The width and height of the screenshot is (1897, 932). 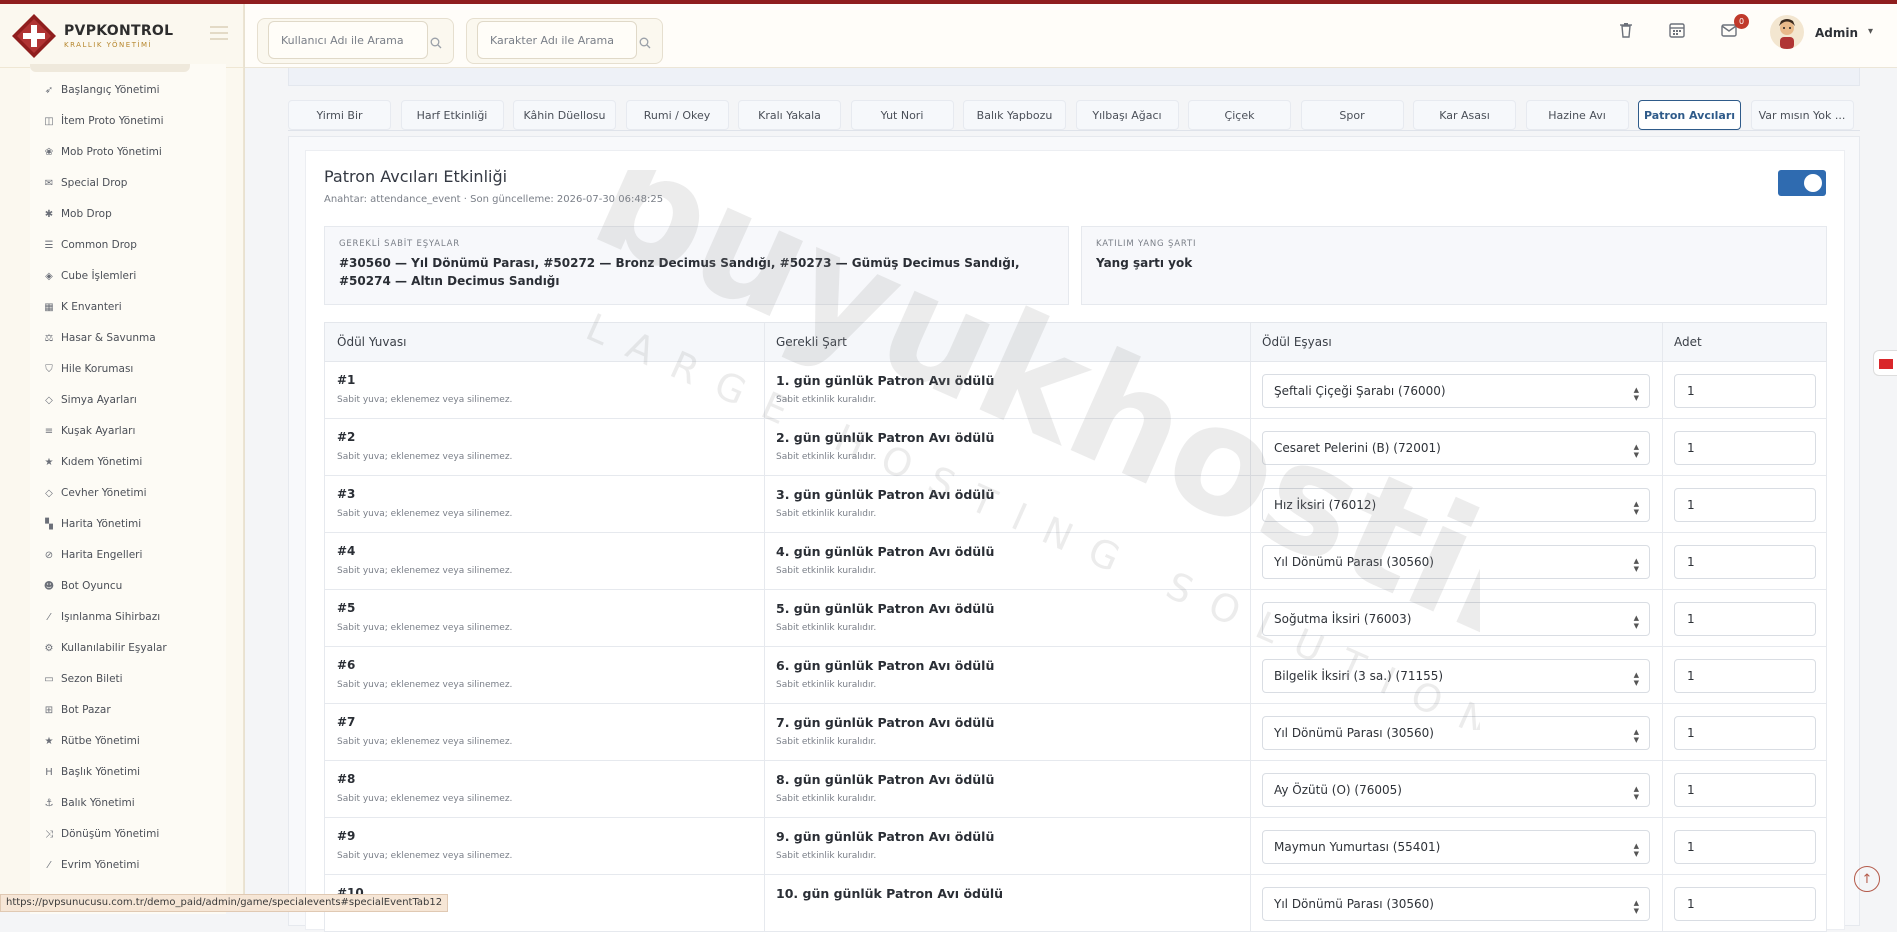 What do you see at coordinates (102, 555) in the screenshot?
I see `sidebar-item-label: Harita Engelleri` at bounding box center [102, 555].